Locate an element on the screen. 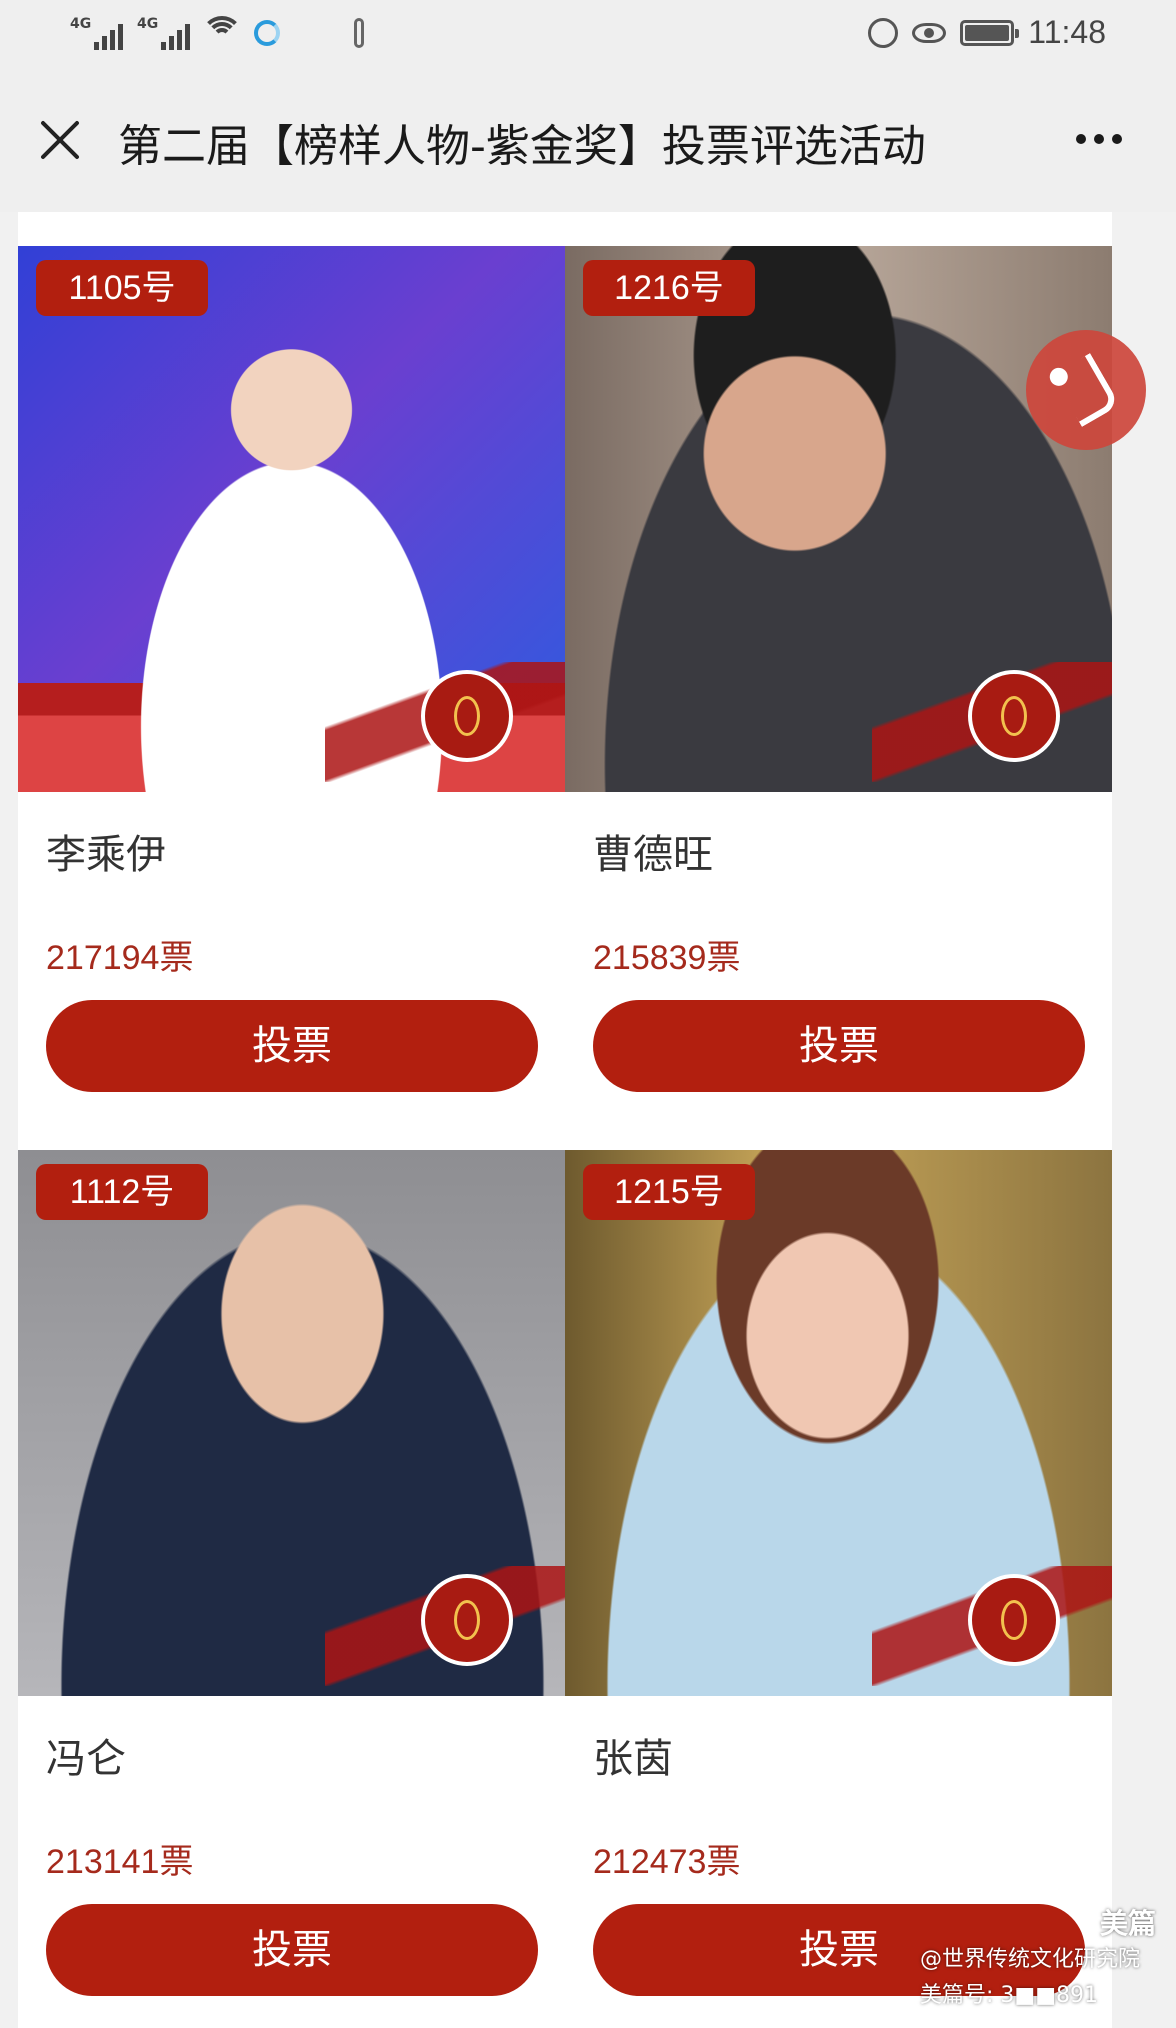 The width and height of the screenshot is (1176, 2028). vote-count: 212473票 is located at coordinates (667, 1862).